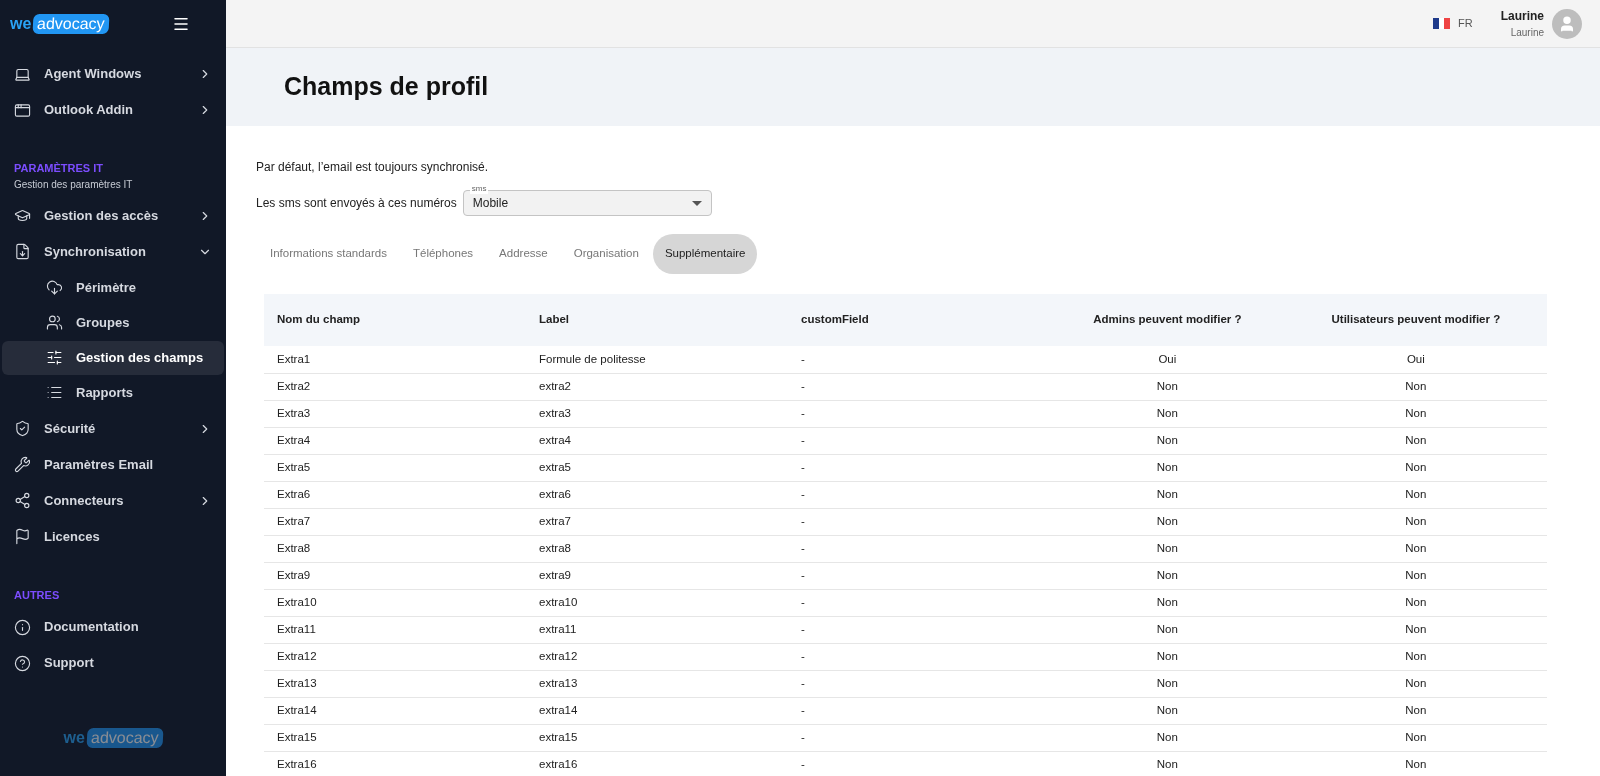 This screenshot has height=776, width=1600. I want to click on column-header: Nom du champ, so click(395, 320).